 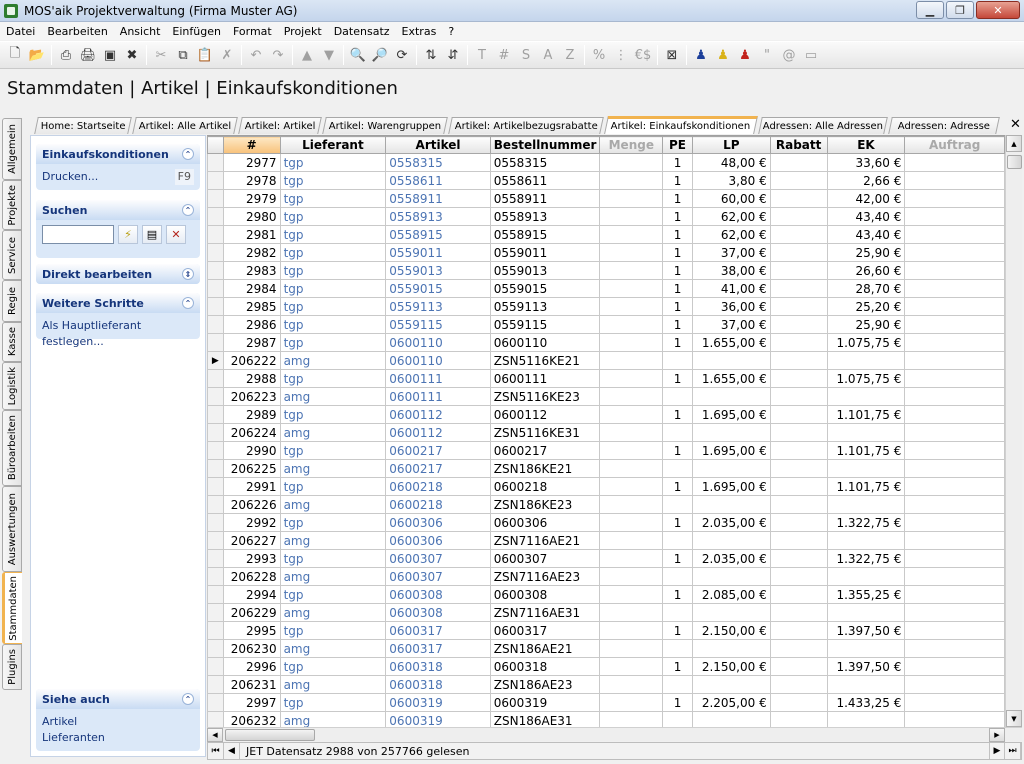 I want to click on section-suchen-header: Suchen ⌃, so click(x=118, y=210).